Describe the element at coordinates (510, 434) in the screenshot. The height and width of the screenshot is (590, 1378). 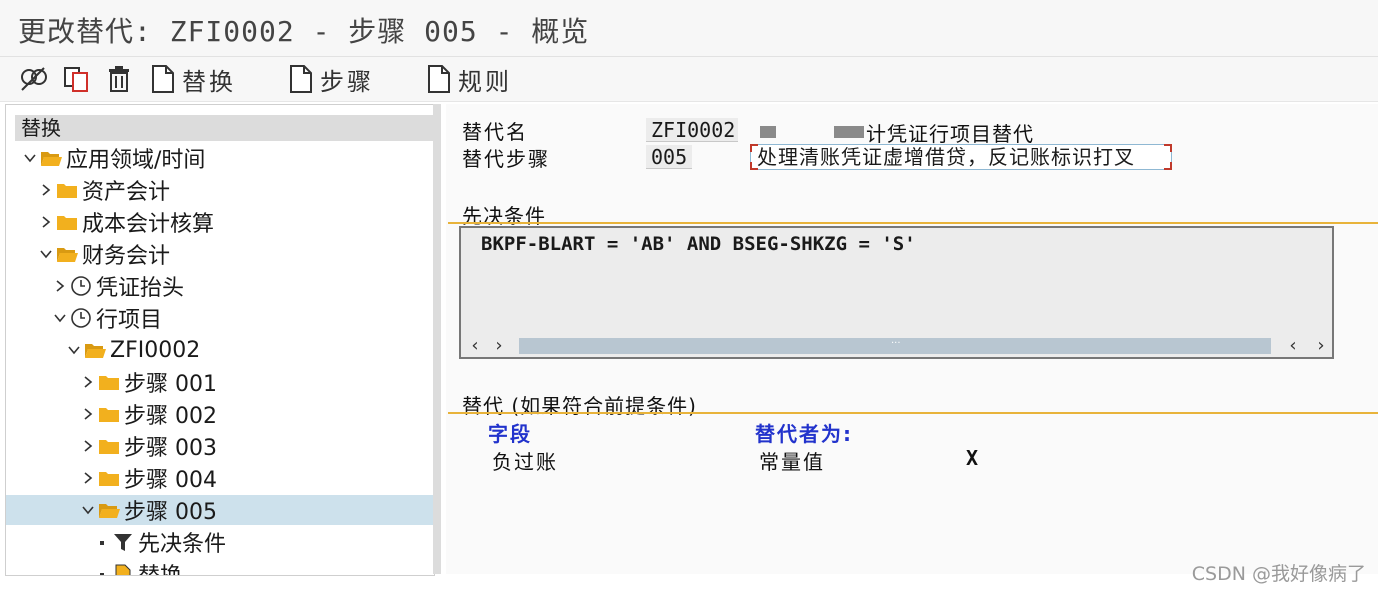
I see `column-header-field: 字段` at that location.